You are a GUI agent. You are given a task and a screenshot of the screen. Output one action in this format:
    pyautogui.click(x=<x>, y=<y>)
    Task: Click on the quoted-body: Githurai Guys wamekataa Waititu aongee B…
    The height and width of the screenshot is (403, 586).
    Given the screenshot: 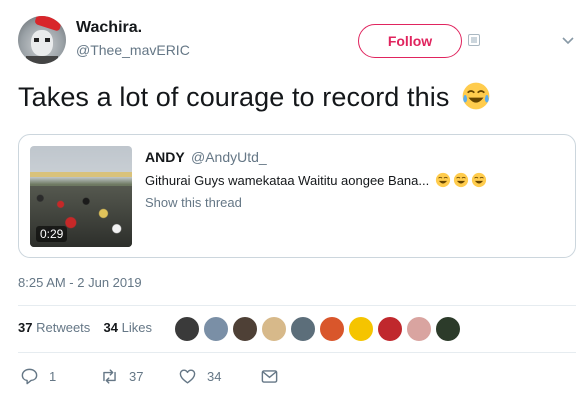 What is the action you would take?
    pyautogui.click(x=287, y=180)
    